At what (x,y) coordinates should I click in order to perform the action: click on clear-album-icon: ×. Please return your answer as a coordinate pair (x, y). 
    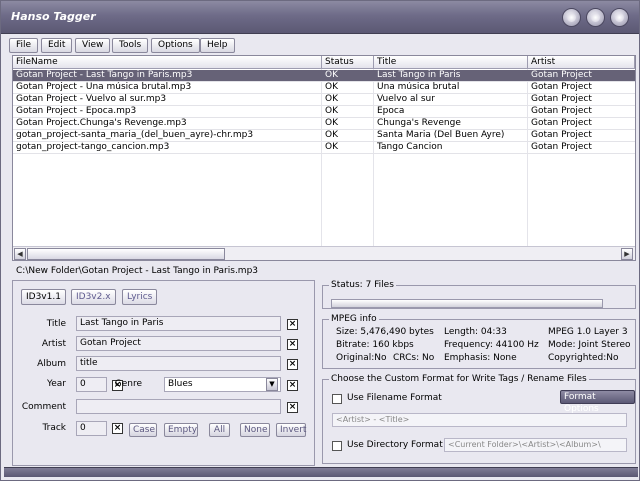
    Looking at the image, I should click on (292, 364).